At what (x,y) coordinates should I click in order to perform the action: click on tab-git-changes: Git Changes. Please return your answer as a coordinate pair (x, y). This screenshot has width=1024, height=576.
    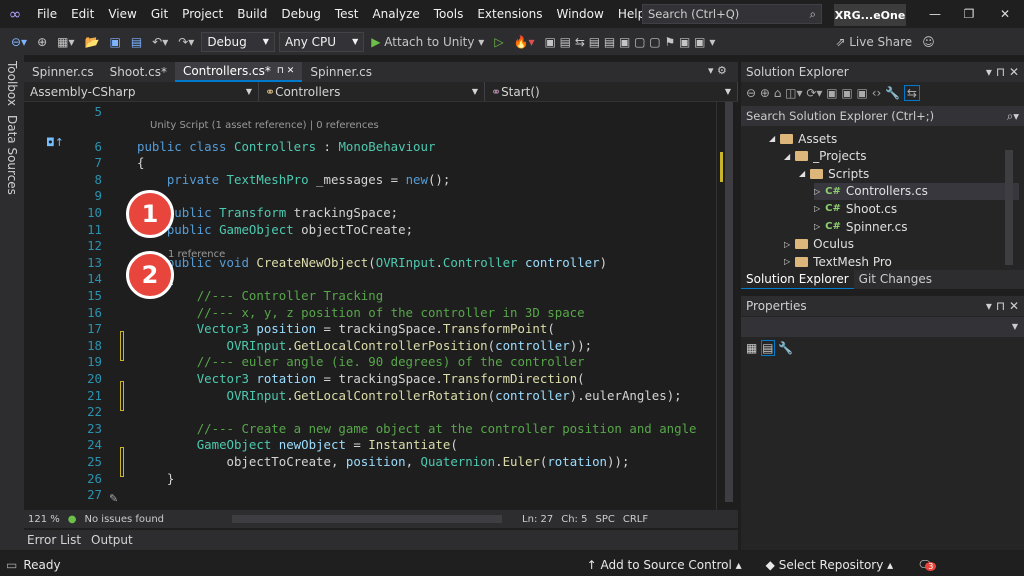
    Looking at the image, I should click on (895, 279).